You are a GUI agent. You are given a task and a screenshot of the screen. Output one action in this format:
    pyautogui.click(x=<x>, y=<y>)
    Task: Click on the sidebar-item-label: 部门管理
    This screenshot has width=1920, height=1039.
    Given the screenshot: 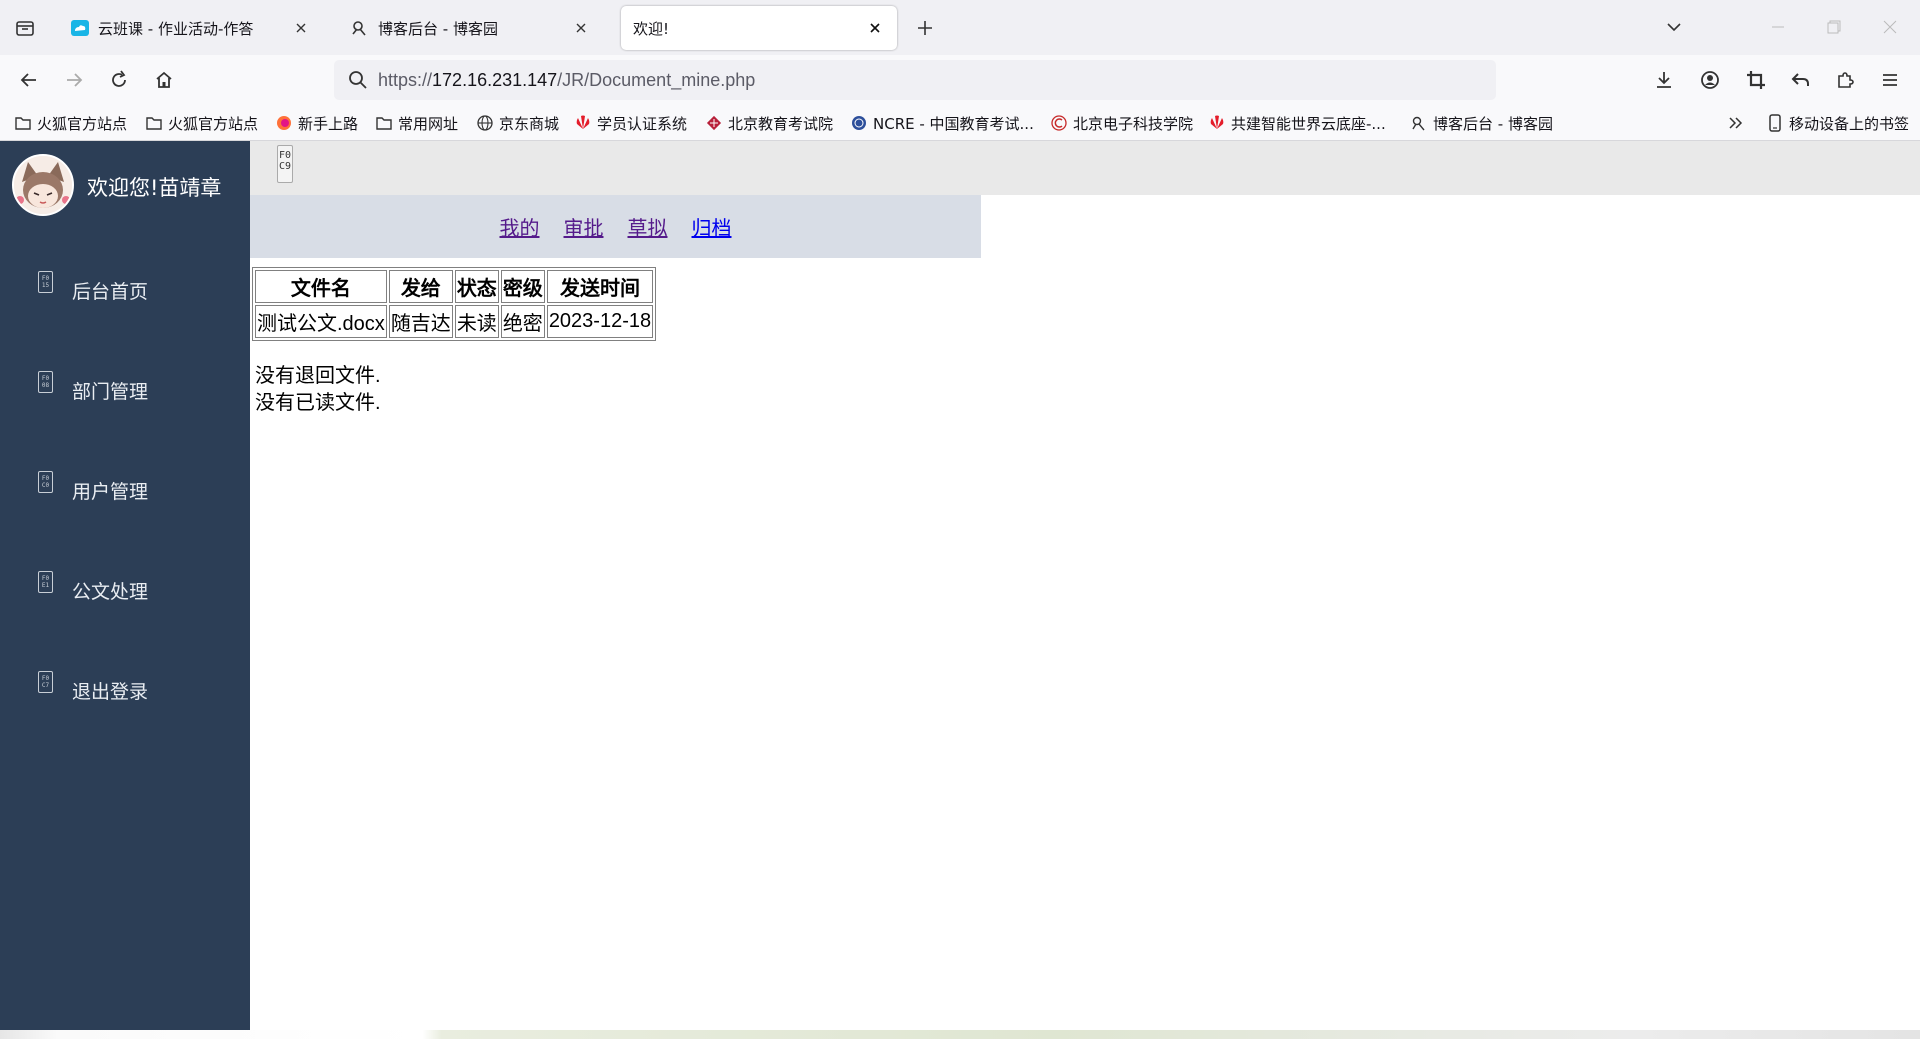 What is the action you would take?
    pyautogui.click(x=110, y=392)
    